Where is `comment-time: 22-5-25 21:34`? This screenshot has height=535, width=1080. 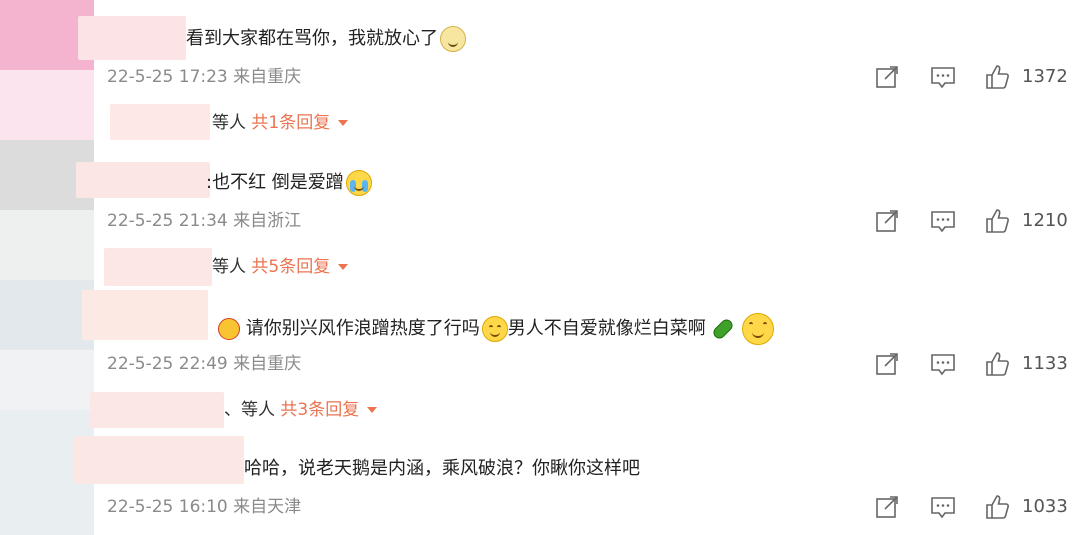 comment-time: 22-5-25 21:34 is located at coordinates (167, 221).